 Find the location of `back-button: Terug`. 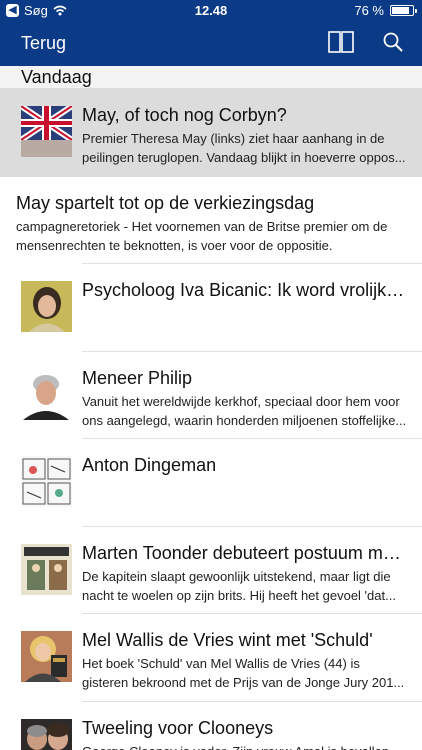

back-button: Terug is located at coordinates (43, 43).